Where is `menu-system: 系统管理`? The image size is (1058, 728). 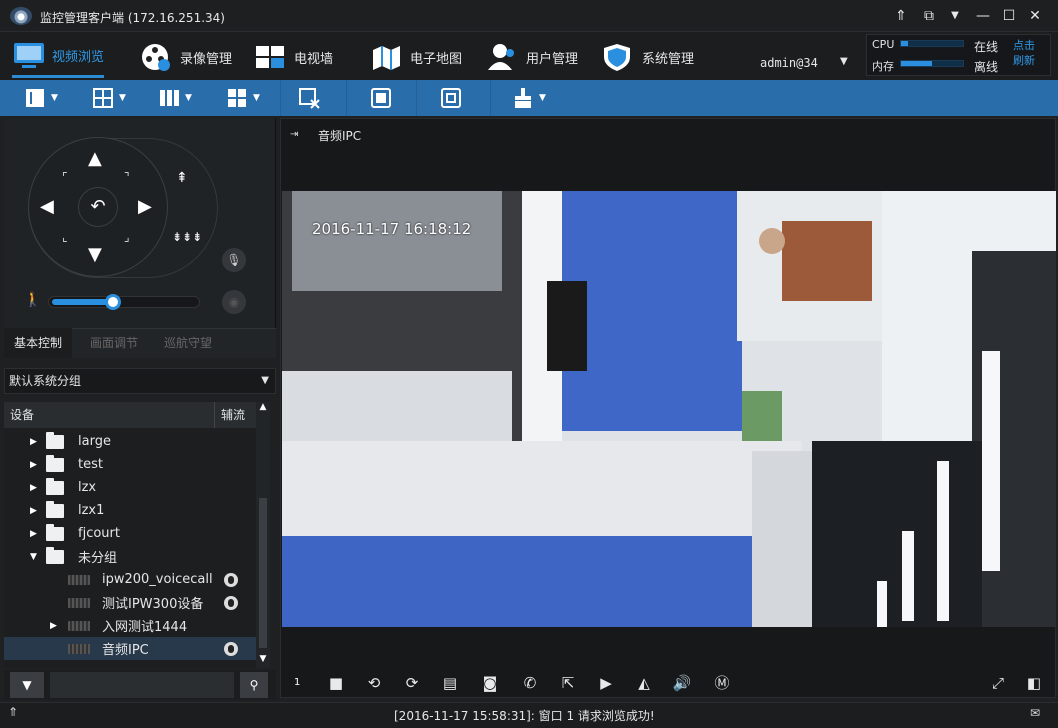
menu-system: 系统管理 is located at coordinates (648, 57).